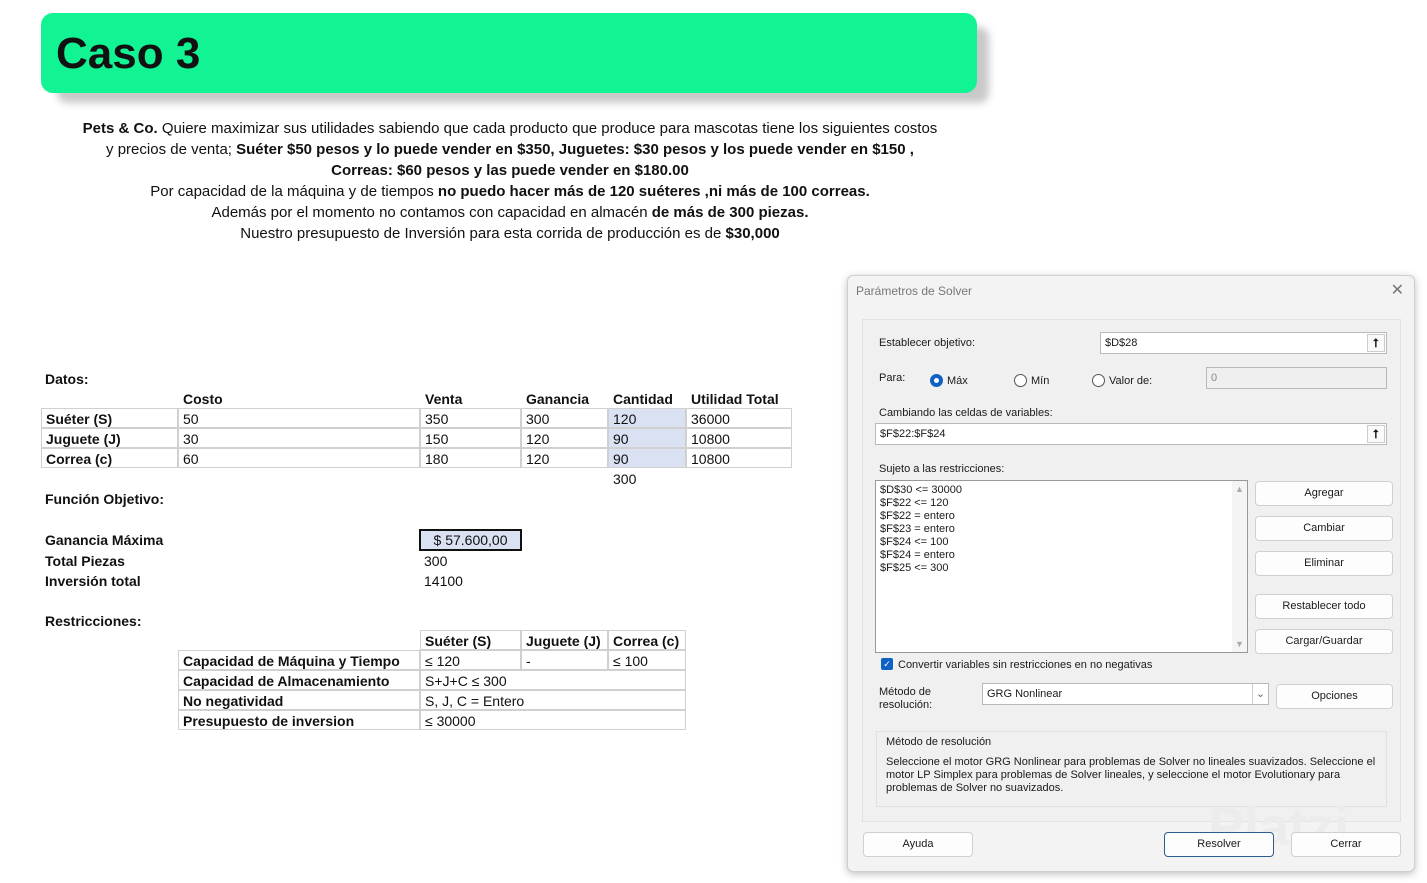  I want to click on metodo-value: GRG Nonlinear, so click(1025, 694).